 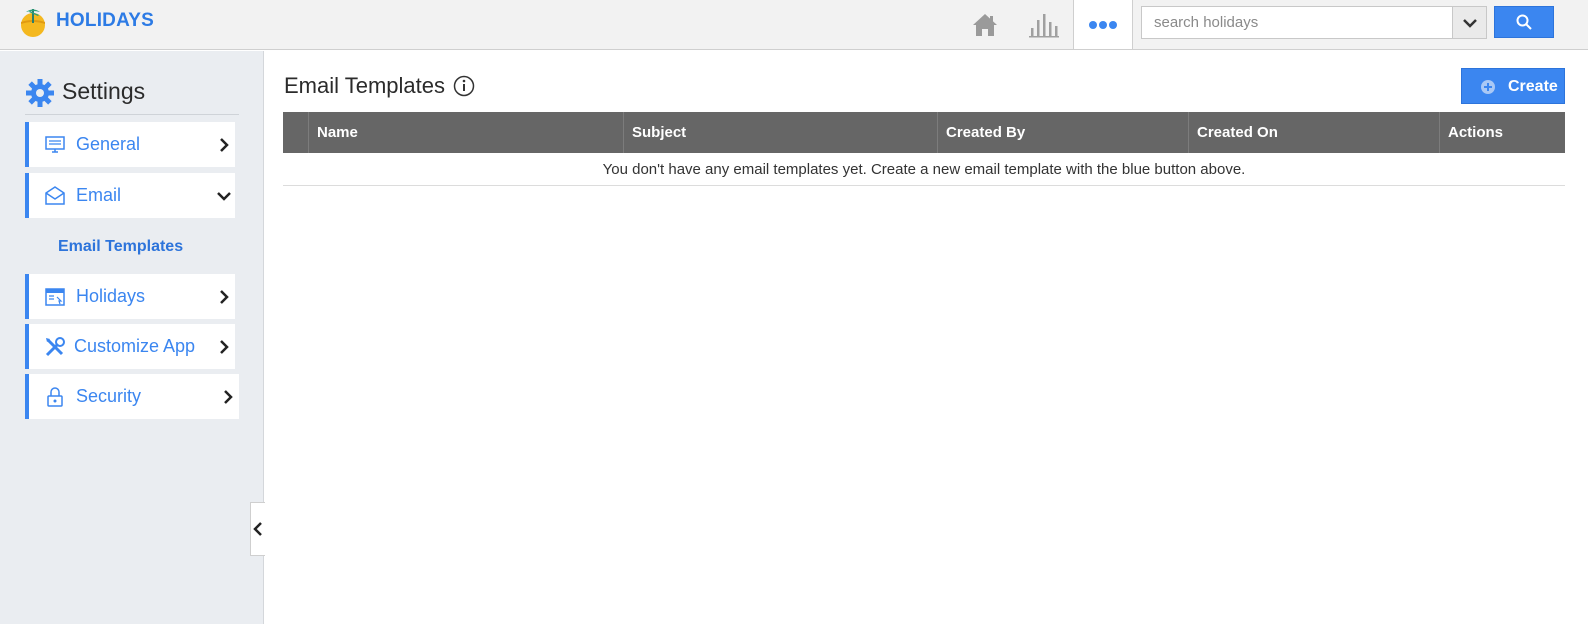 I want to click on header-select-column, so click(x=295, y=132).